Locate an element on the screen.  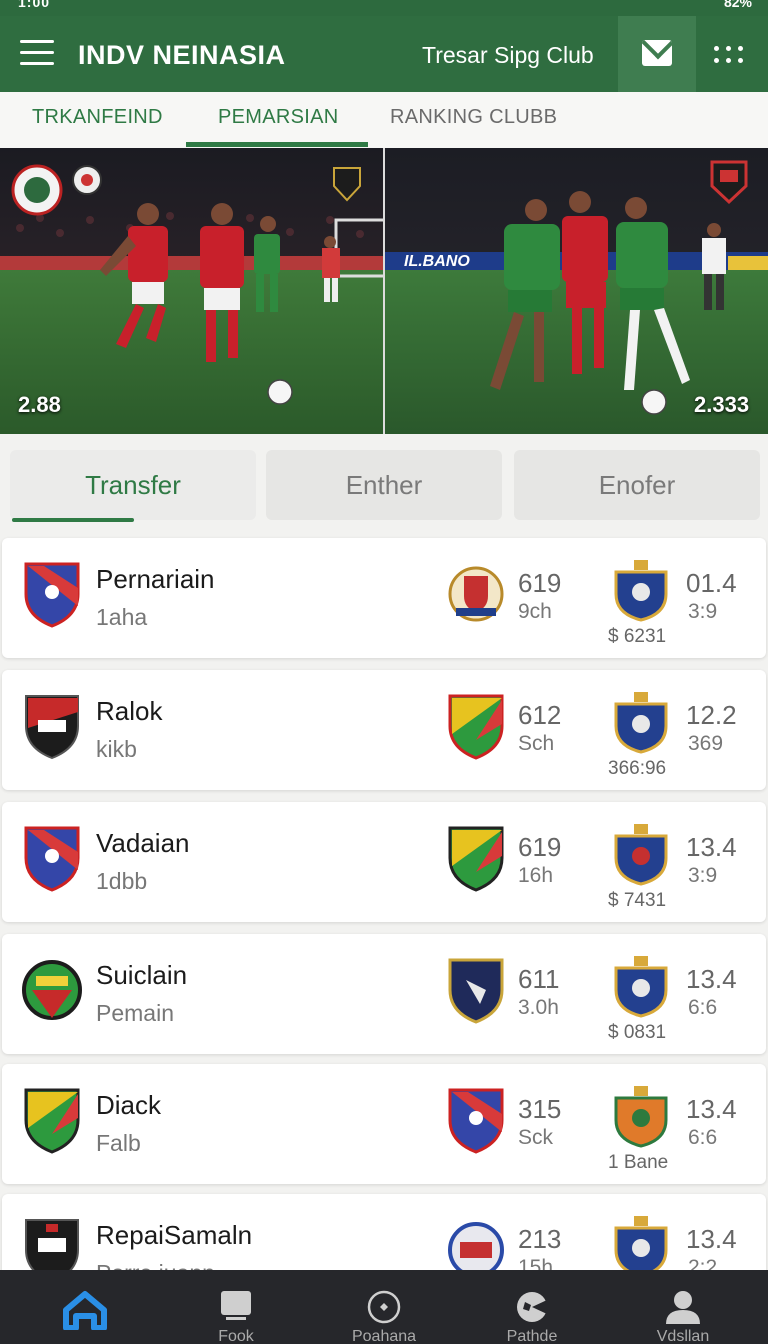
rating-value: 01.4 is located at coordinates (711, 583).